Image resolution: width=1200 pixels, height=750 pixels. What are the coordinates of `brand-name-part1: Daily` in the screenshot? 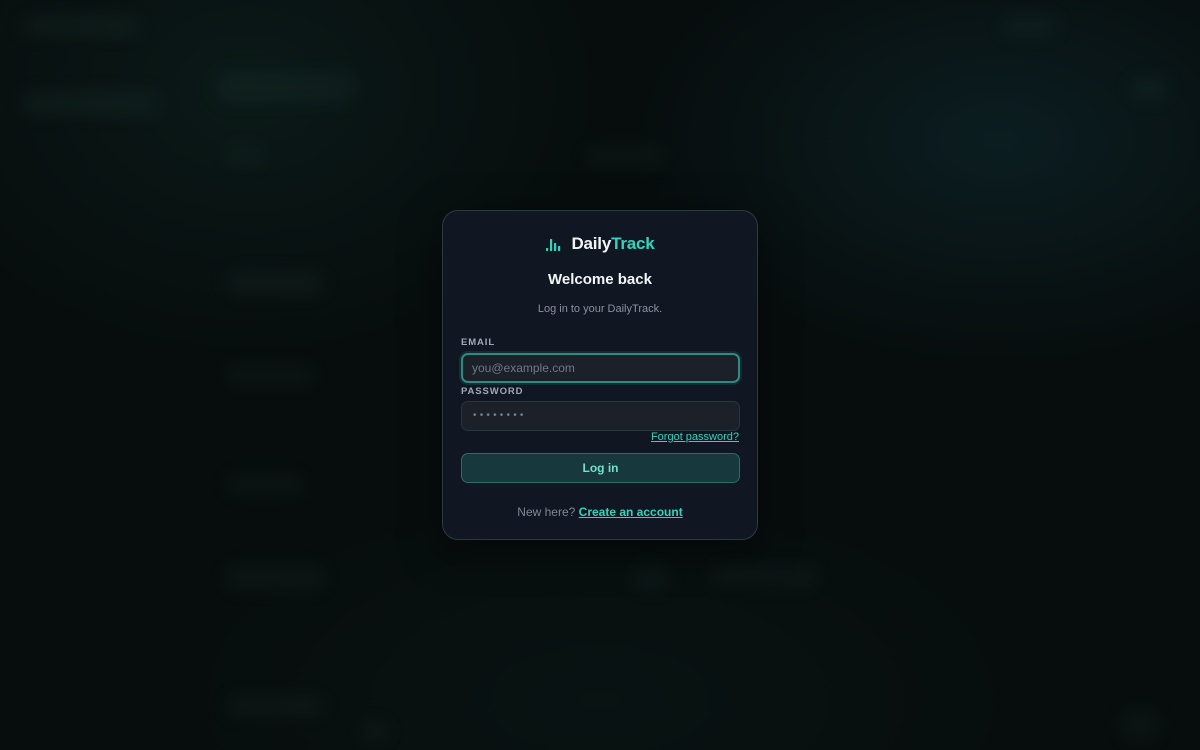 It's located at (591, 243).